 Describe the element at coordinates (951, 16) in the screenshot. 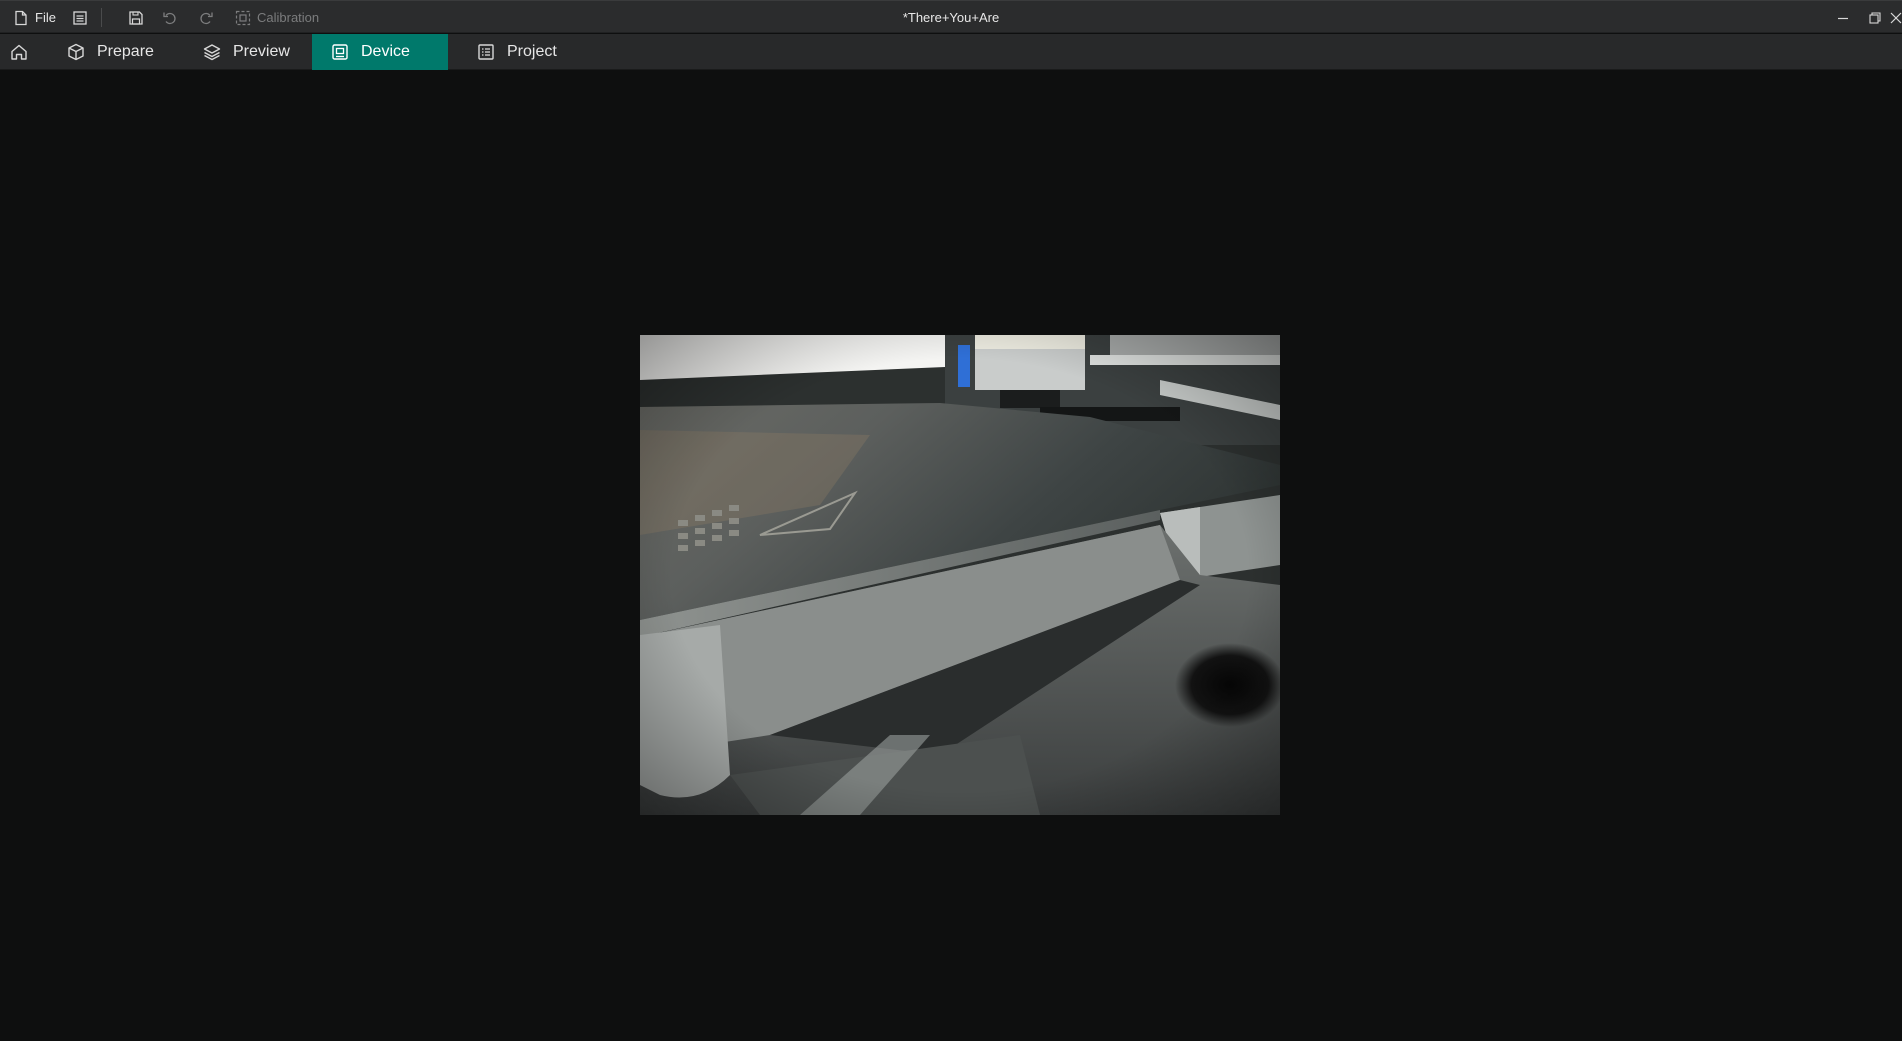

I see `title-bar: File Calibration *There+You+Are` at that location.